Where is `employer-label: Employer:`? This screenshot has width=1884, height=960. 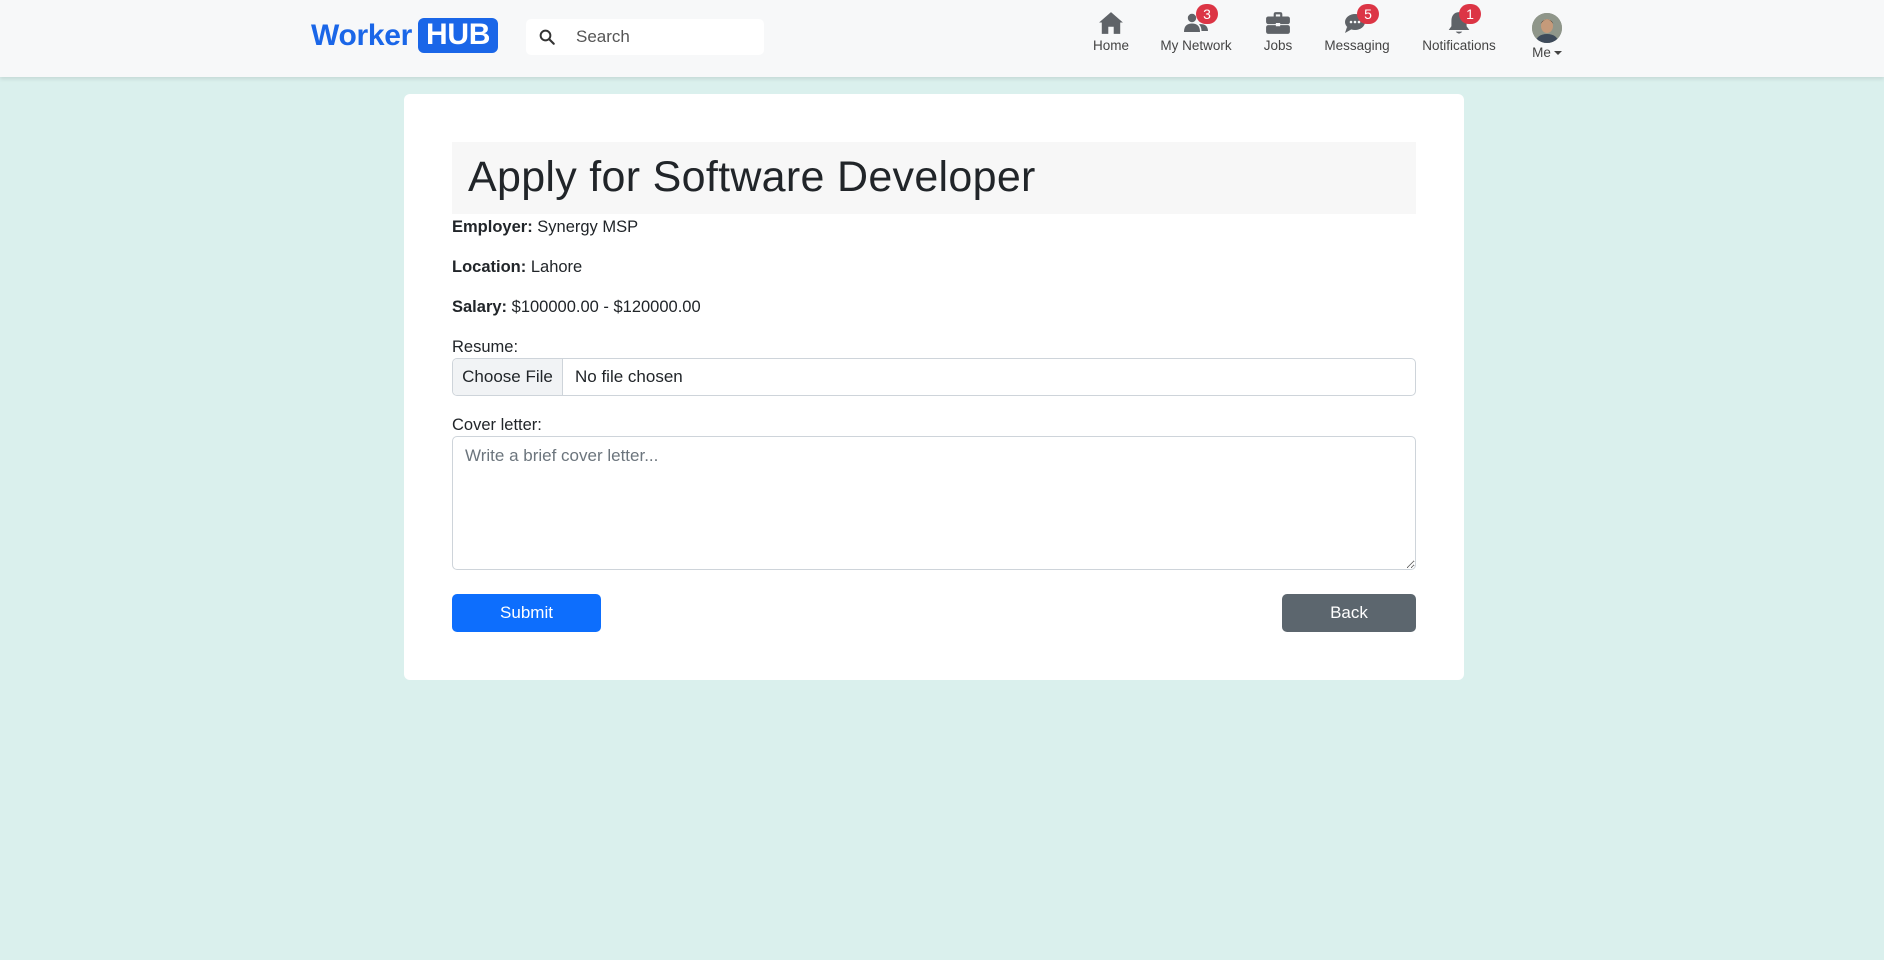 employer-label: Employer: is located at coordinates (492, 227).